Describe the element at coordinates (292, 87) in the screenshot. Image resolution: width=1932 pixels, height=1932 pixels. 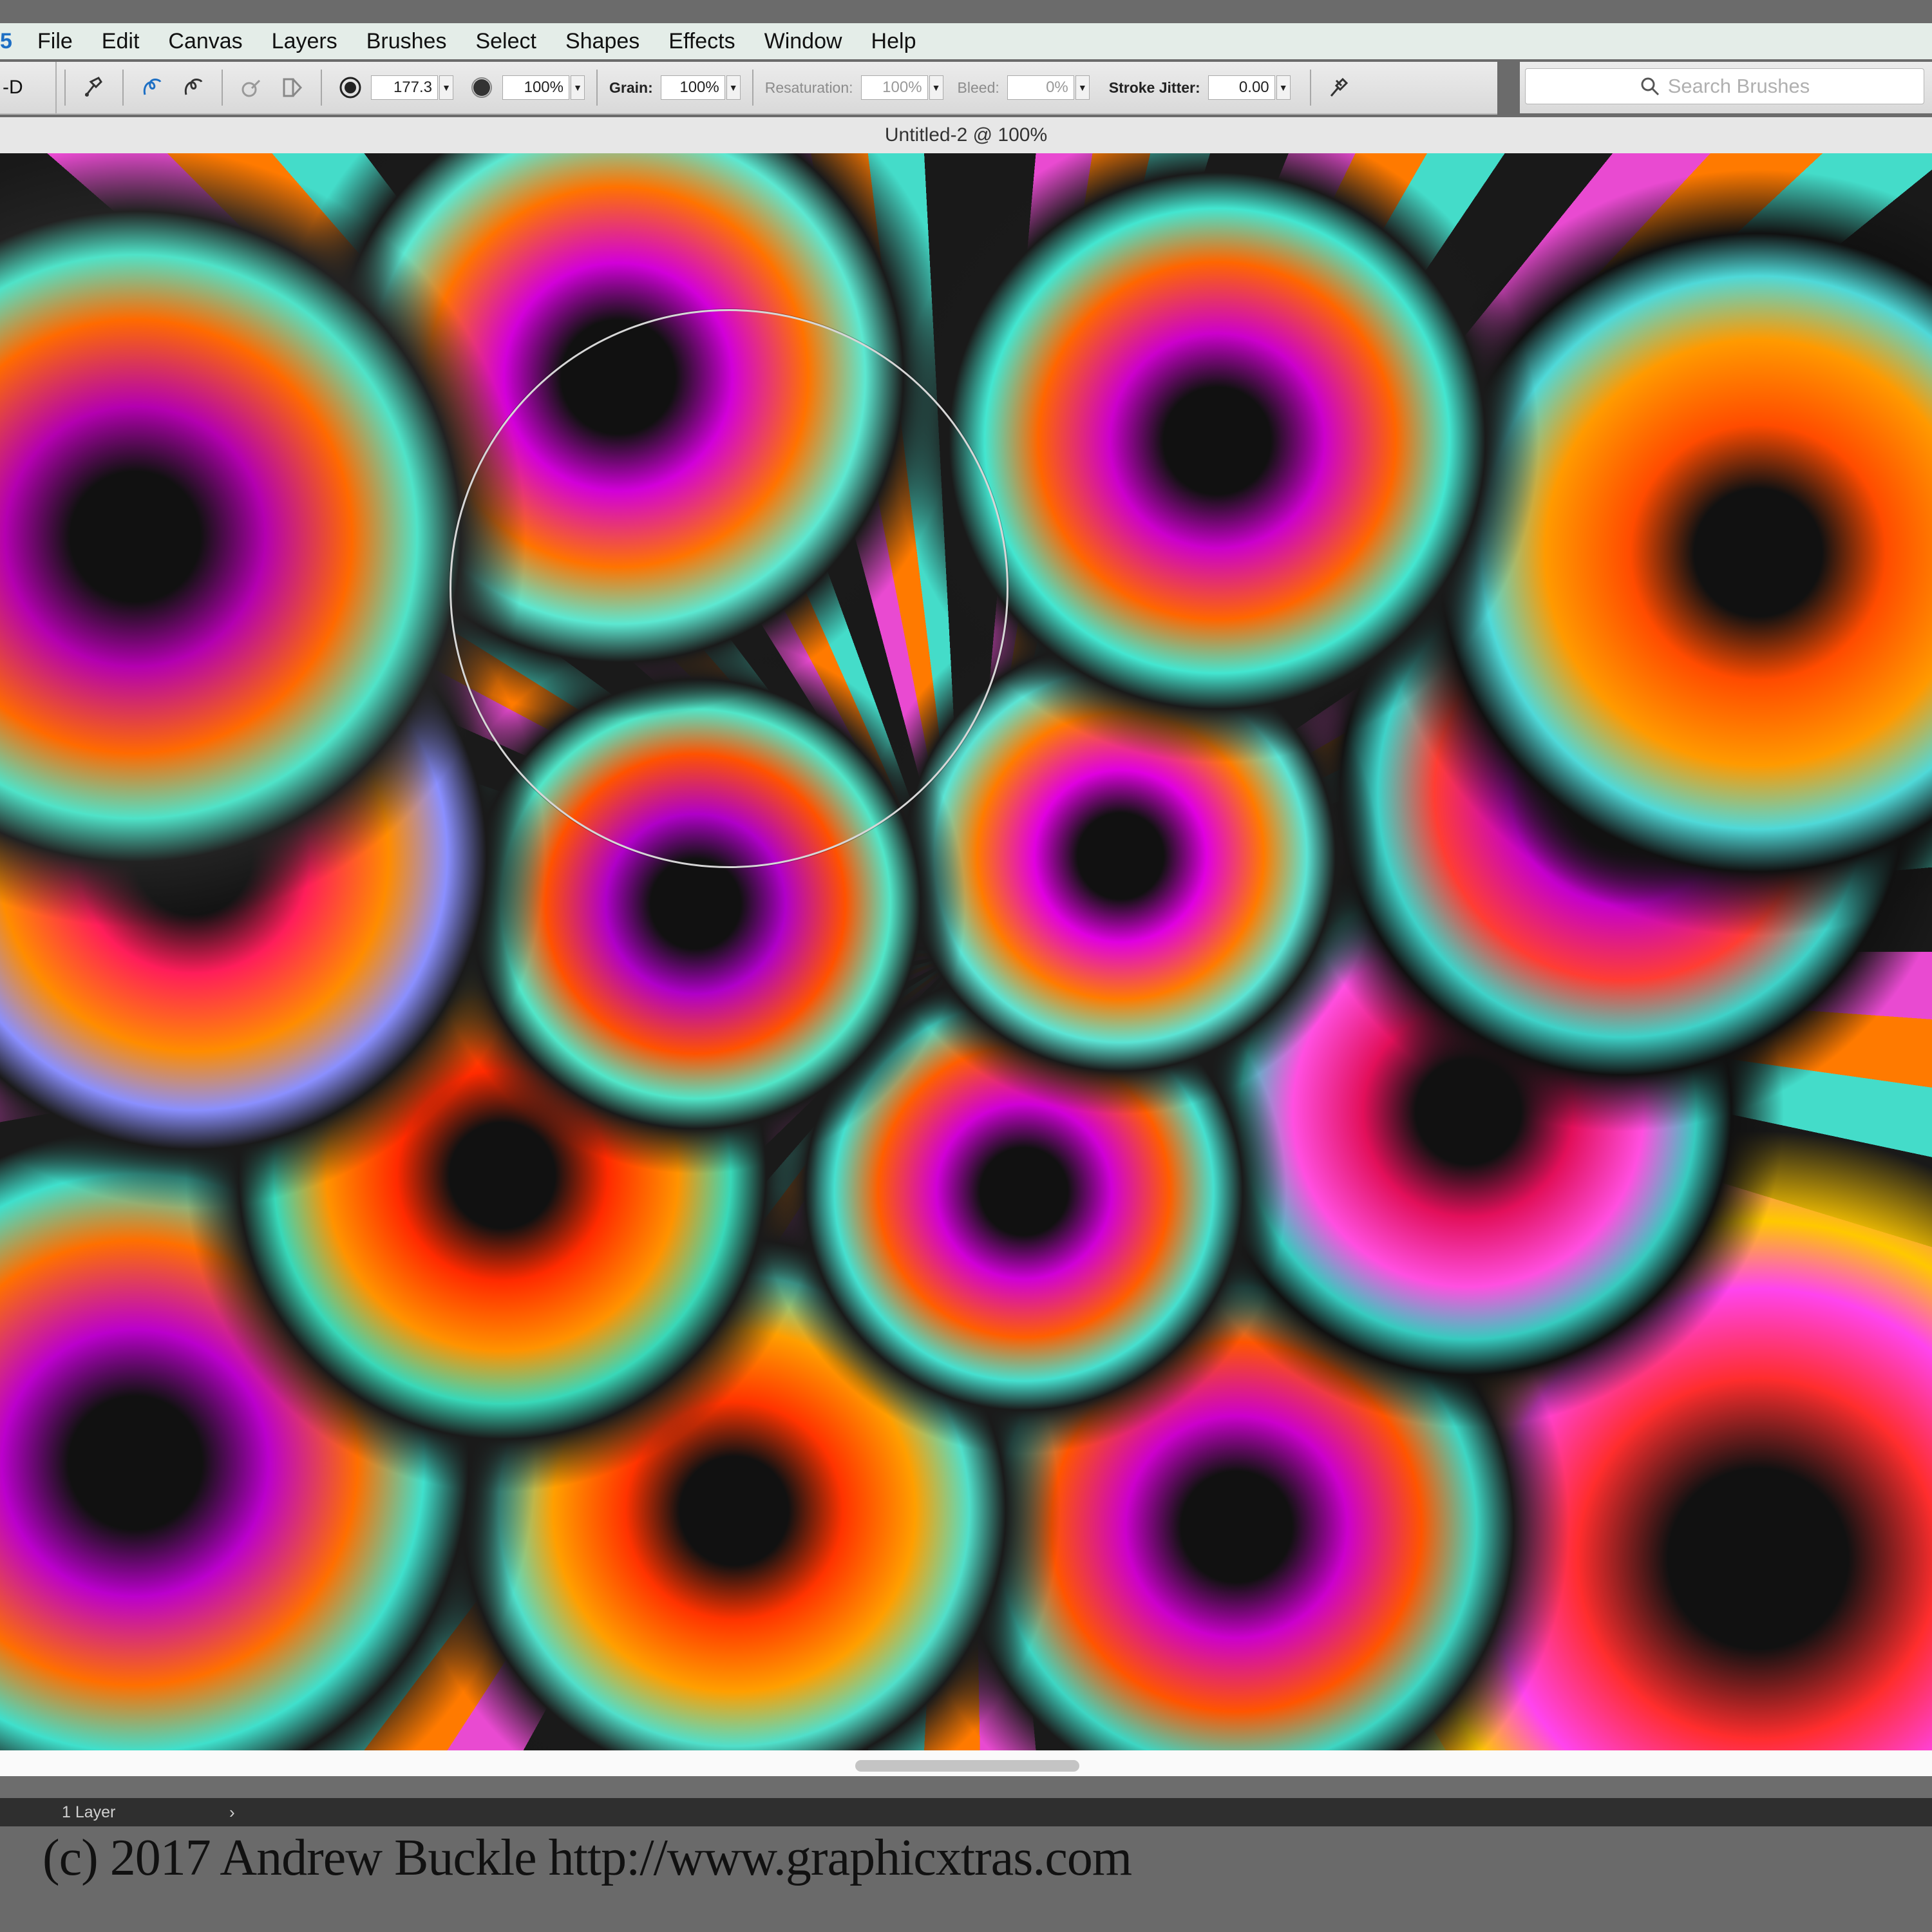
I see `symmetry-icon` at that location.